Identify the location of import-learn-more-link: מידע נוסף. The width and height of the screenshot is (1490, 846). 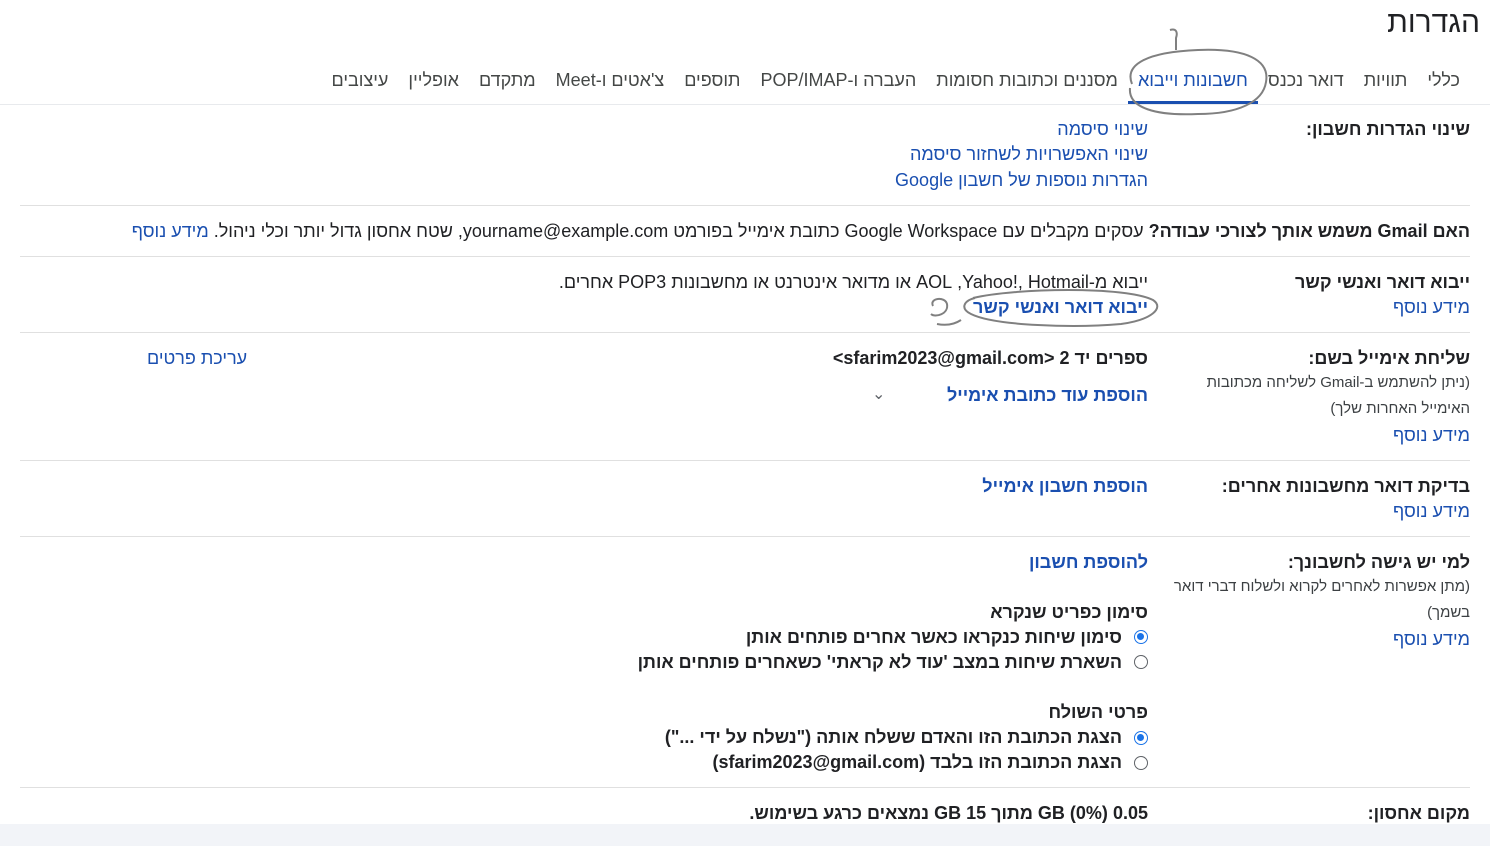
(1431, 307).